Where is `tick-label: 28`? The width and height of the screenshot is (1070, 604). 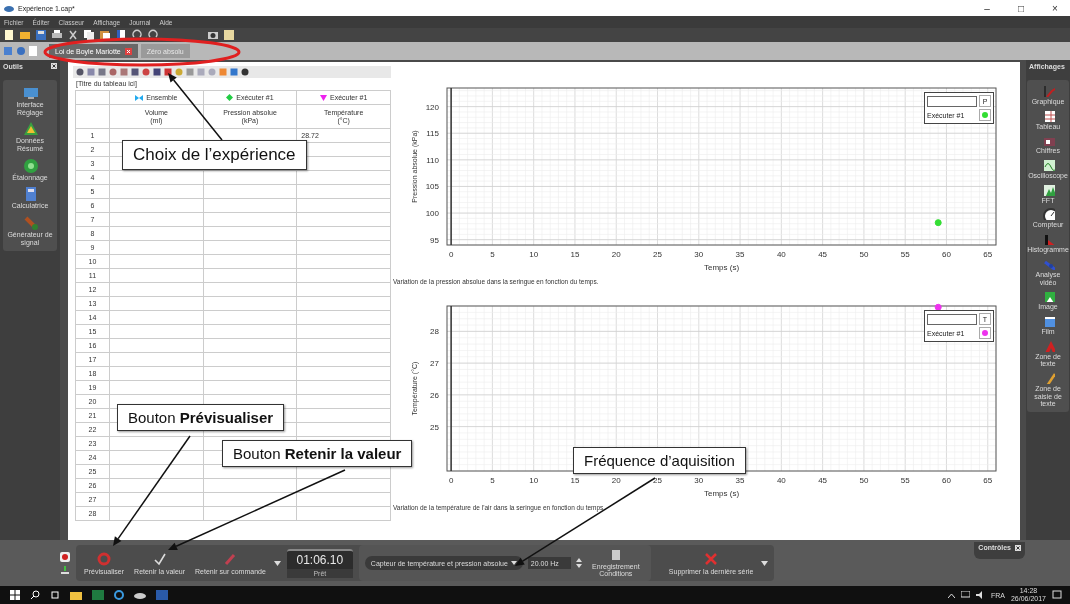 tick-label: 28 is located at coordinates (434, 332).